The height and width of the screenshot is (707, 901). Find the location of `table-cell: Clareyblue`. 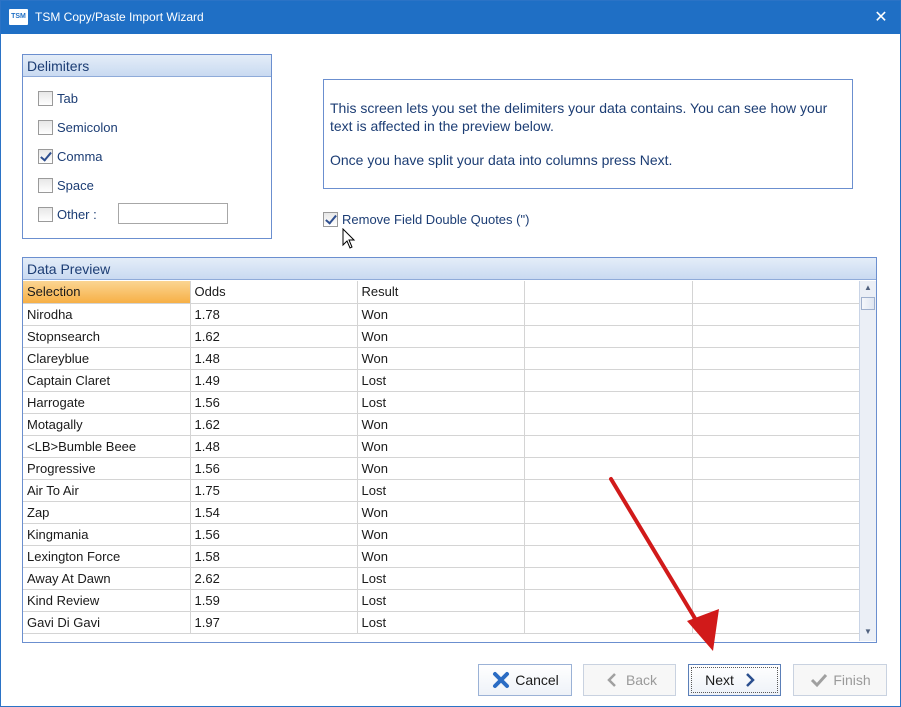

table-cell: Clareyblue is located at coordinates (107, 358).